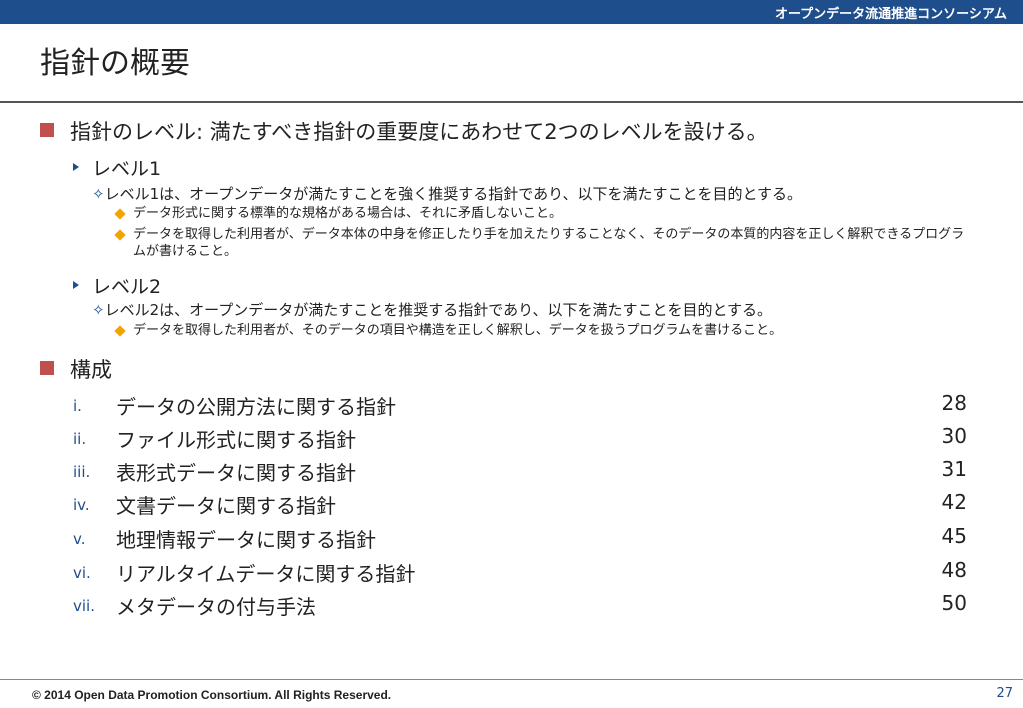  Describe the element at coordinates (511, 102) in the screenshot. I see `title-divider` at that location.